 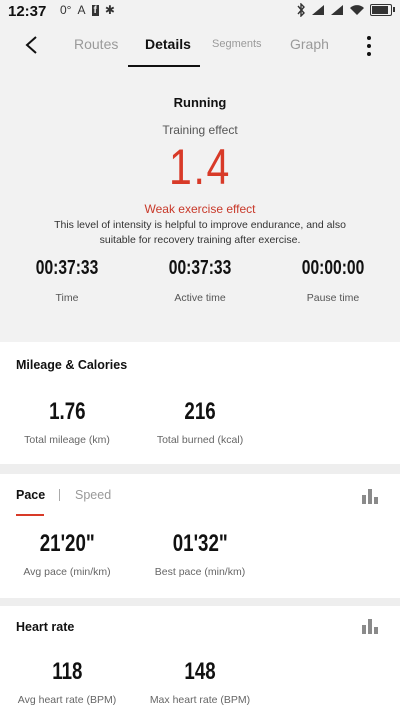 I want to click on back-arrow-icon, so click(x=31, y=45).